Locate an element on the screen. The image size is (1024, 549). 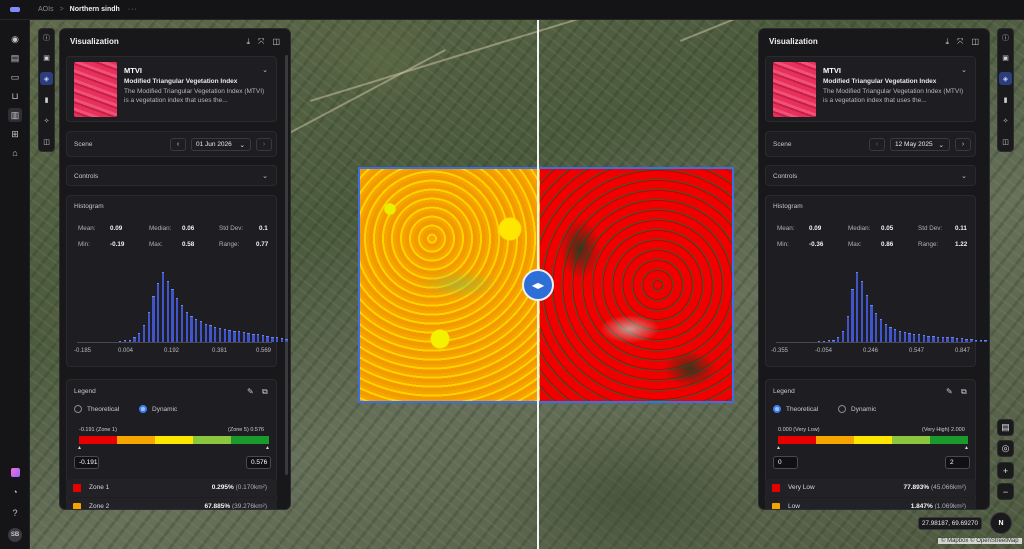
app-icon is located at coordinates (15, 472).